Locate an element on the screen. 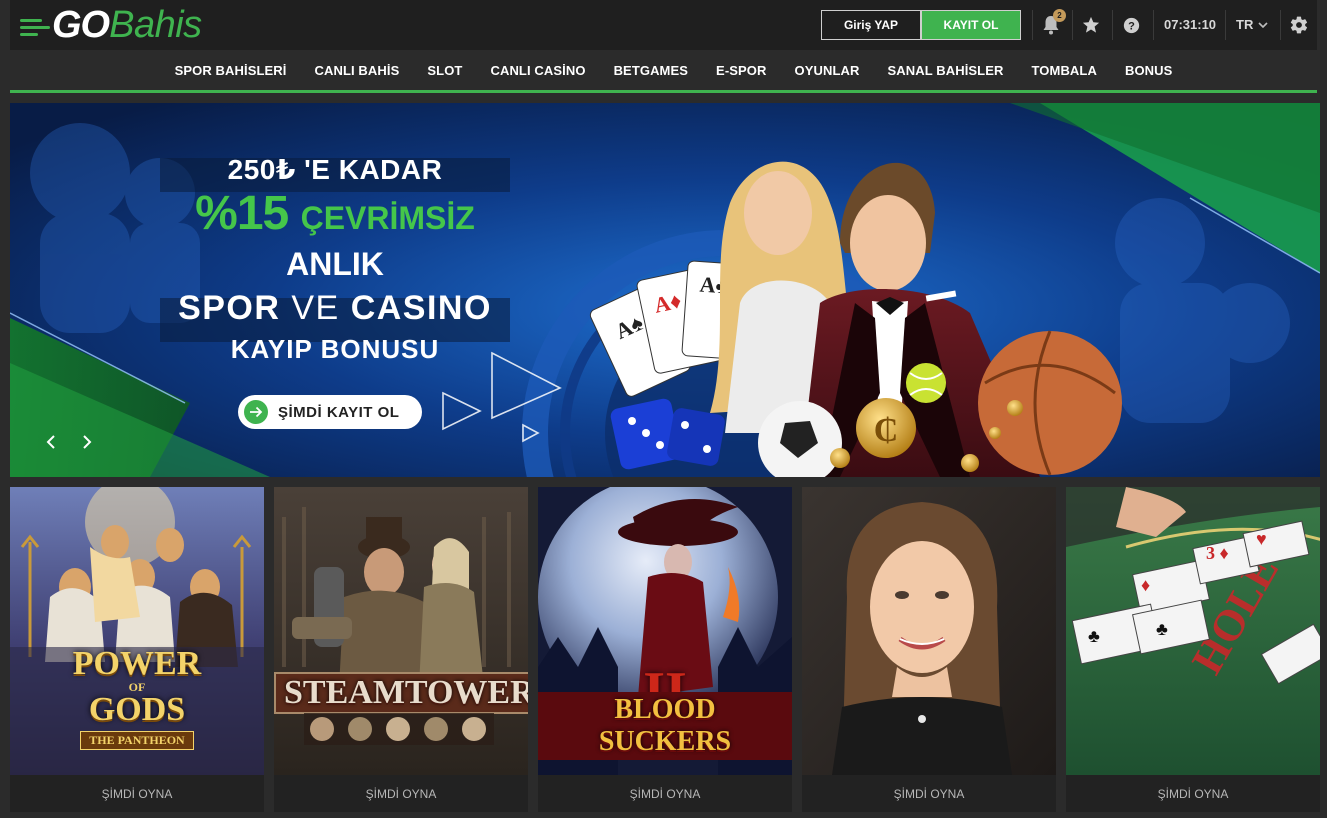  banner-headline-percent: %15 ÇEVRİMSİZ is located at coordinates (335, 216).